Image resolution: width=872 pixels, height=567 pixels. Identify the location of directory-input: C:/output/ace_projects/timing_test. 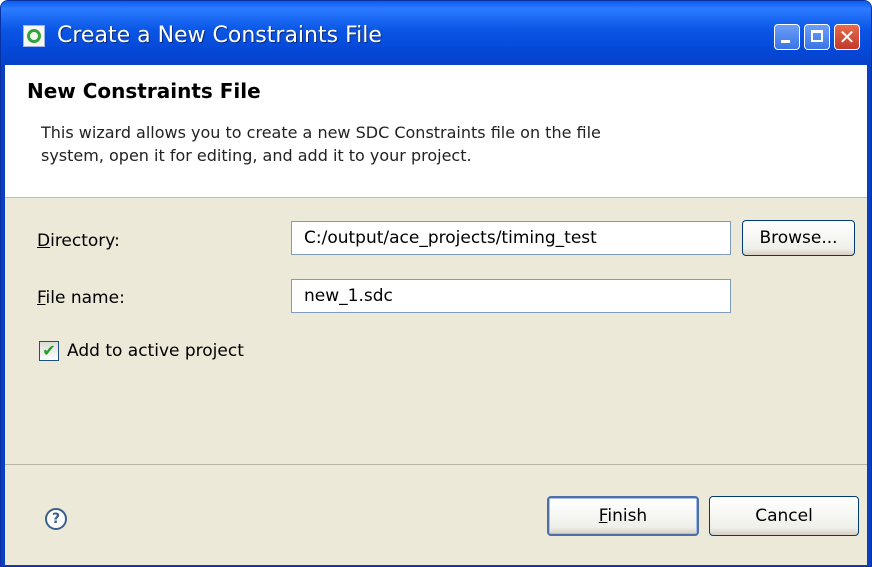
(511, 238).